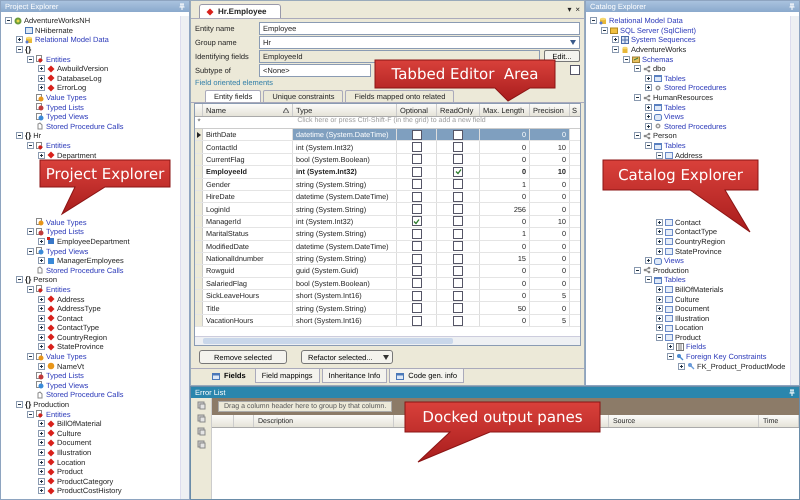 The width and height of the screenshot is (800, 500). I want to click on pin-icon, so click(792, 392).